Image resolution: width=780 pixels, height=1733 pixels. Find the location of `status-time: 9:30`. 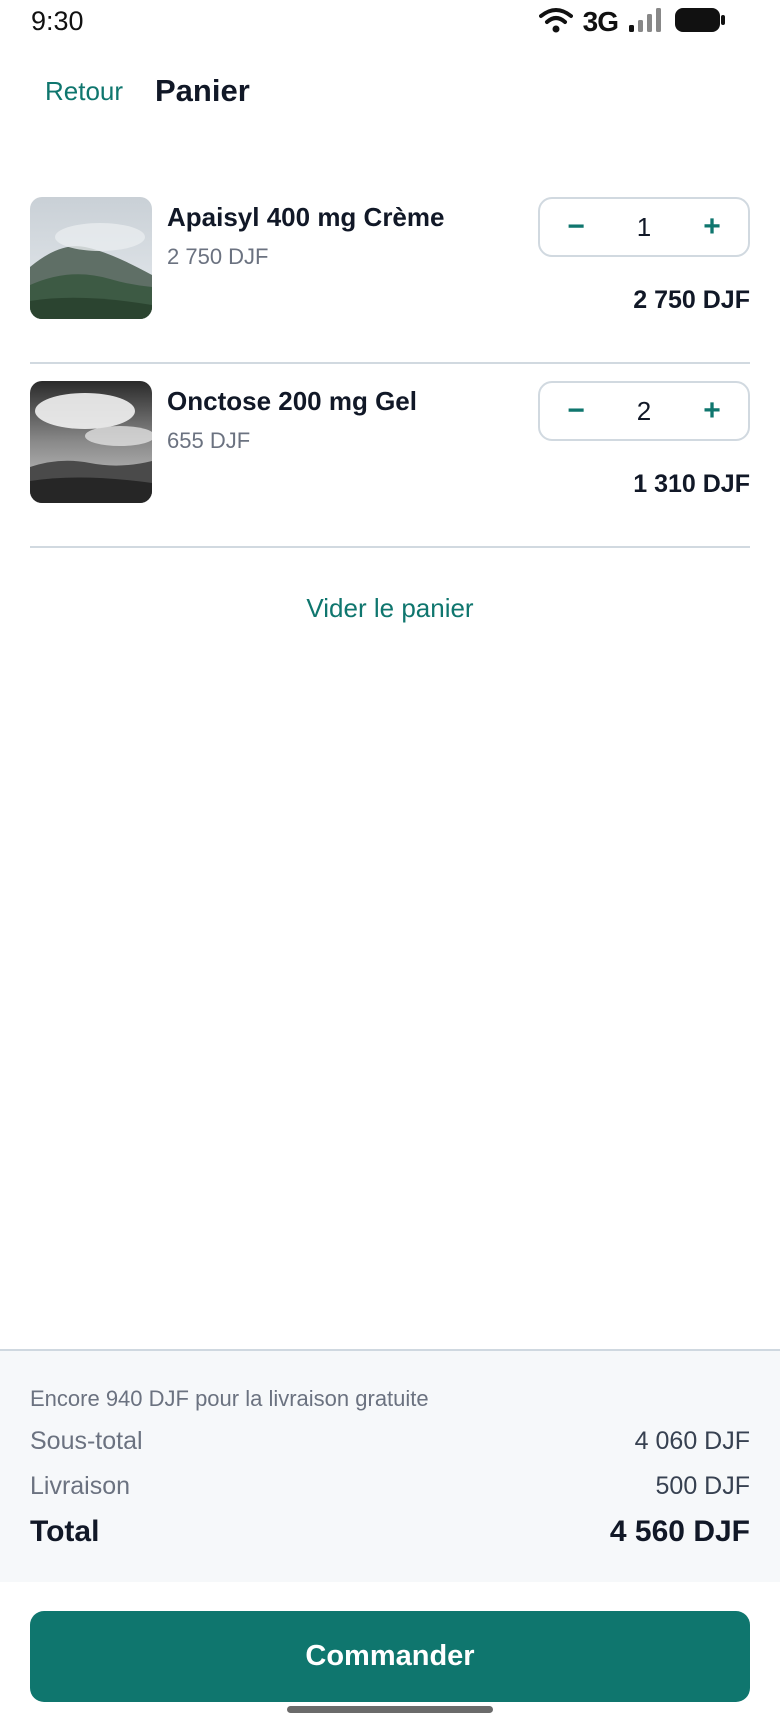

status-time: 9:30 is located at coordinates (57, 21).